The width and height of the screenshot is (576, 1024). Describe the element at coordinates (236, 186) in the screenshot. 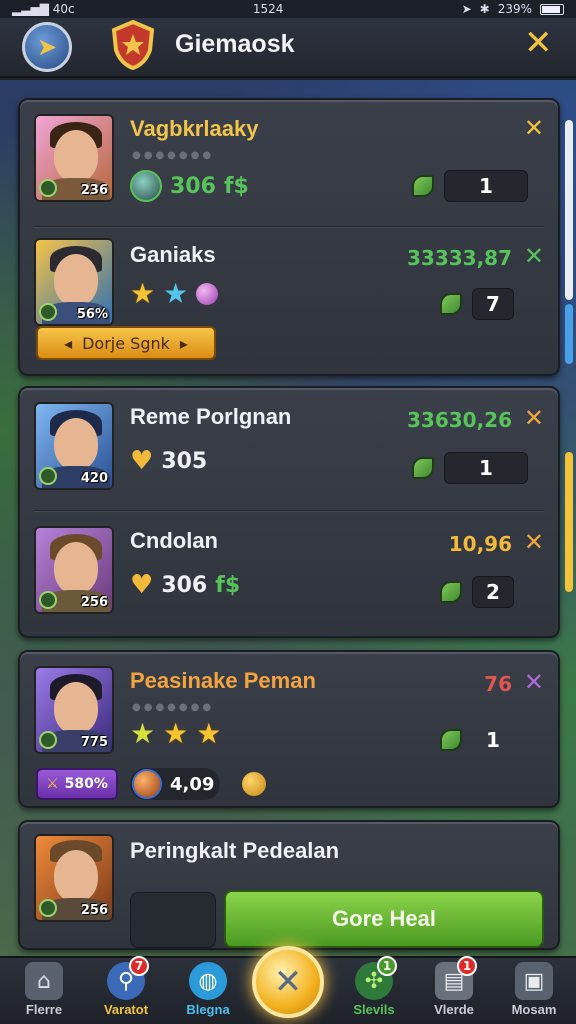

I see `stat-suffix: f$` at that location.